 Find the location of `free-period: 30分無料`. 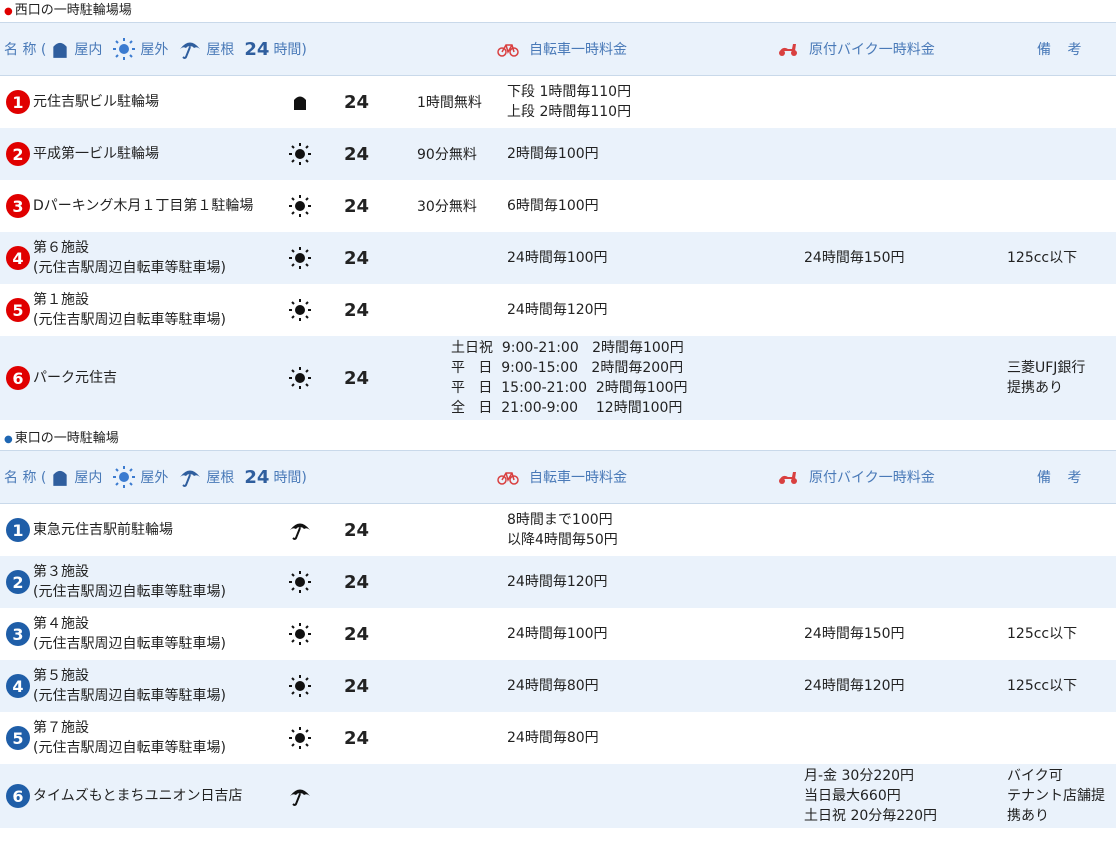

free-period: 30分無料 is located at coordinates (447, 207).